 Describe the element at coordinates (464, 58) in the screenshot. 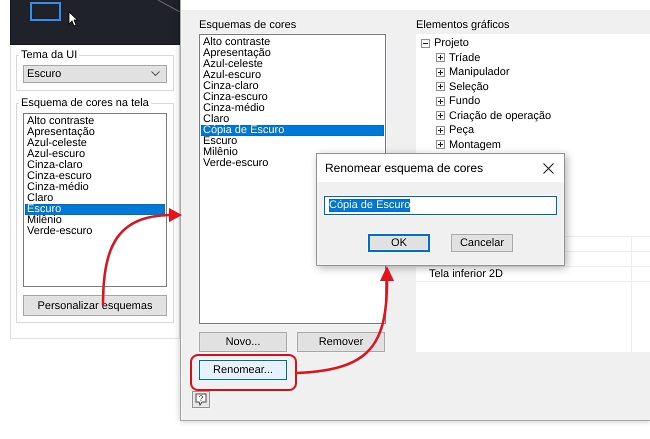

I see `tree-item: Tríade` at that location.